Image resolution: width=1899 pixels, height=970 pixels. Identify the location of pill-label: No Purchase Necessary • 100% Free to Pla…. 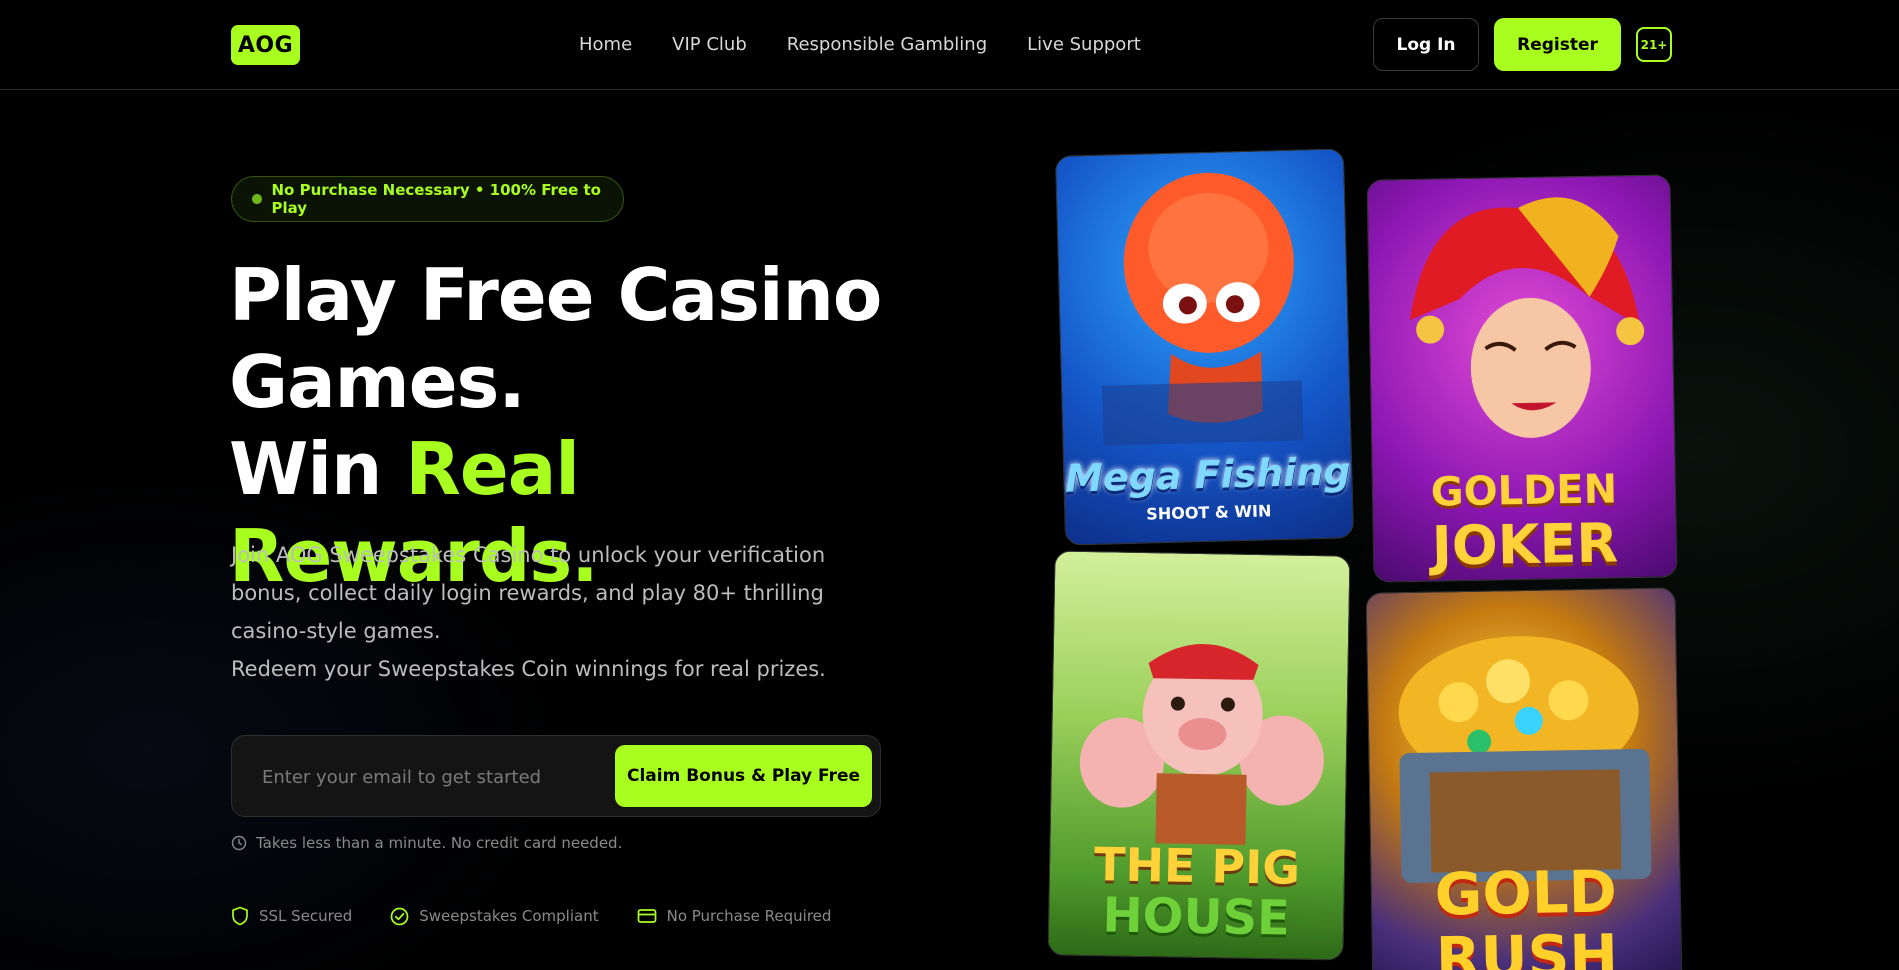
(436, 199).